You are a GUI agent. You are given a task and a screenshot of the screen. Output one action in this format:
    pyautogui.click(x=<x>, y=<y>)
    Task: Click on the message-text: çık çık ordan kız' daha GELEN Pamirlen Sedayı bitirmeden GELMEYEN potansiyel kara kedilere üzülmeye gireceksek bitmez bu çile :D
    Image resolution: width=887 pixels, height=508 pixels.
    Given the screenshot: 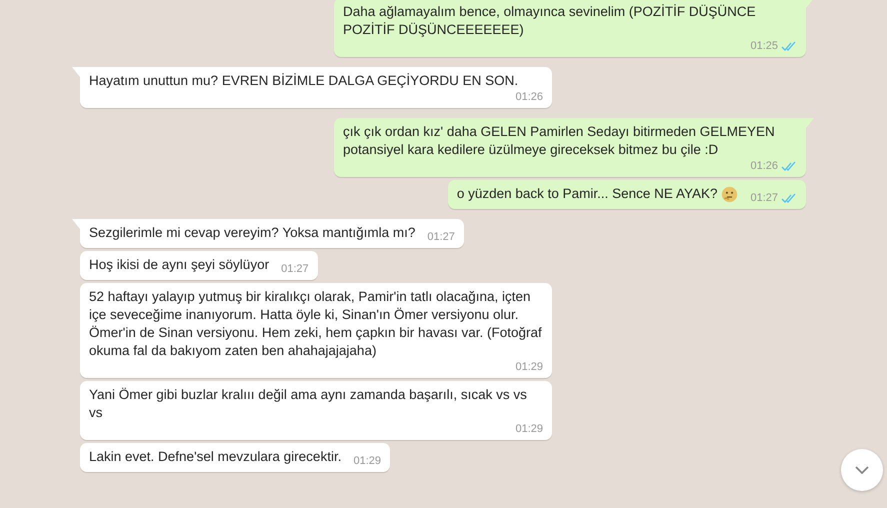 What is the action you would take?
    pyautogui.click(x=559, y=141)
    